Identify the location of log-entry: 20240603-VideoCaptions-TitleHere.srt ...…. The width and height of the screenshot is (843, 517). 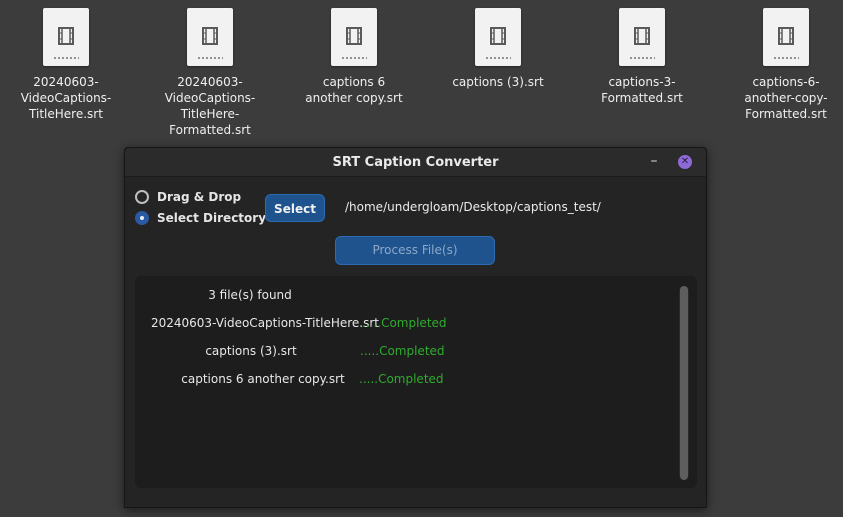
(415, 325).